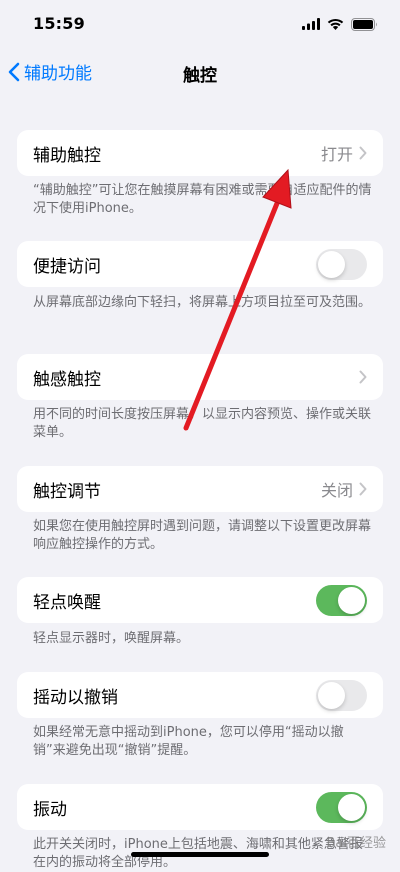  What do you see at coordinates (202, 199) in the screenshot?
I see `assistive-touch-footer: “辅助触控”可让您在触摸屏幕有困难或需要自适应配件的情况下使用iPhone。` at bounding box center [202, 199].